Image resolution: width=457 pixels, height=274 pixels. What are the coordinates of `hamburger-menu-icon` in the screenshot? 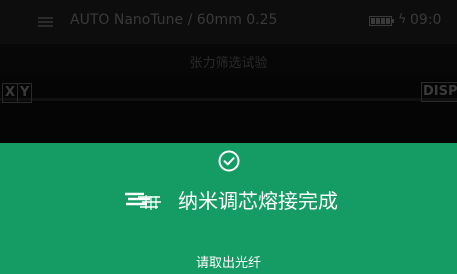 It's located at (45, 22).